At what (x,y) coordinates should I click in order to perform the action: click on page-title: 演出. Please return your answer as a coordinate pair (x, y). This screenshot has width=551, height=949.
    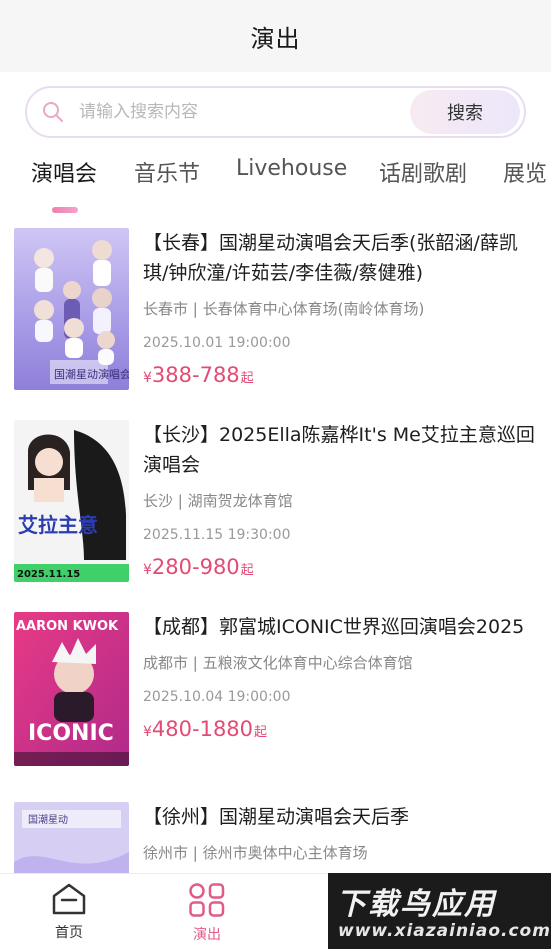
    Looking at the image, I should click on (275, 38).